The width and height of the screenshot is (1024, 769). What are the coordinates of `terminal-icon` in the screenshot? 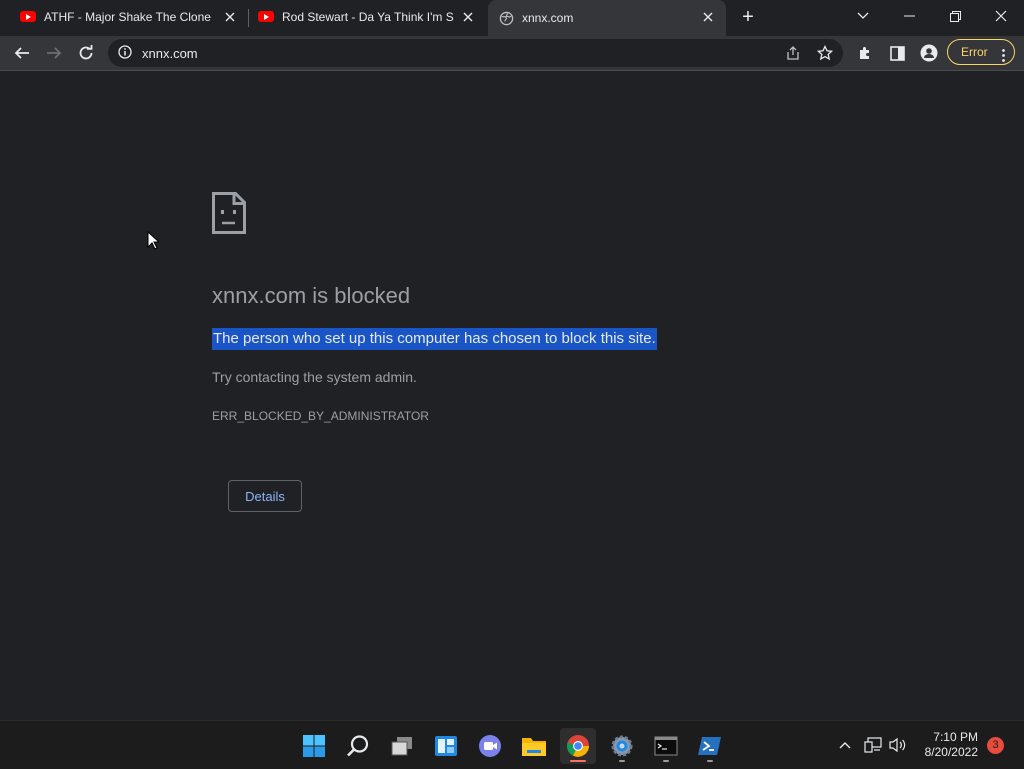 It's located at (666, 746).